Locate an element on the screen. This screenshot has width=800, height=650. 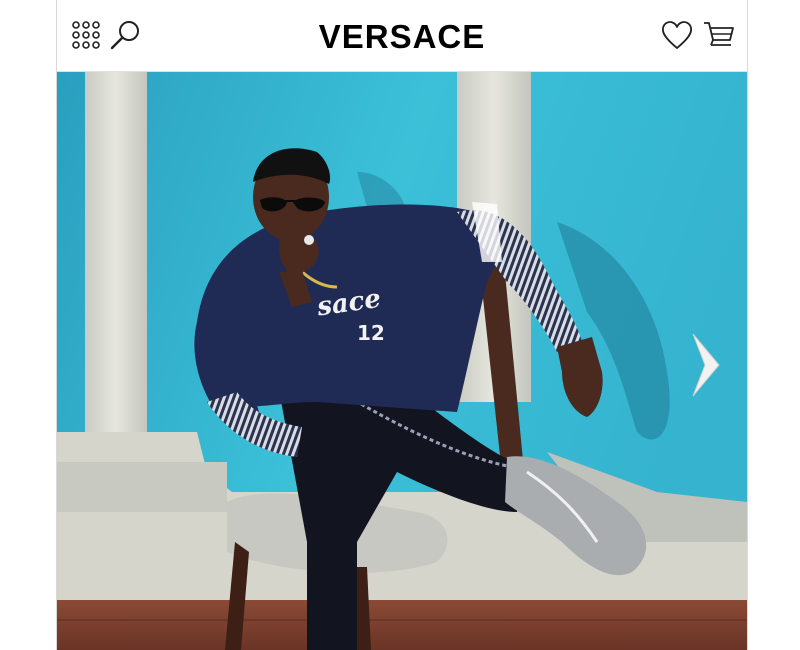
heart-icon is located at coordinates (677, 35).